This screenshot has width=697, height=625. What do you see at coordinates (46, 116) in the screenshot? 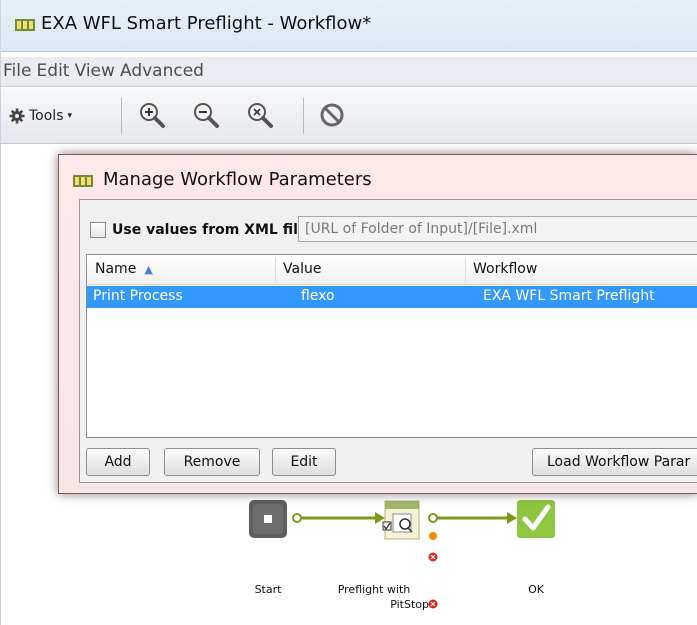
I see `tools-label: Tools` at bounding box center [46, 116].